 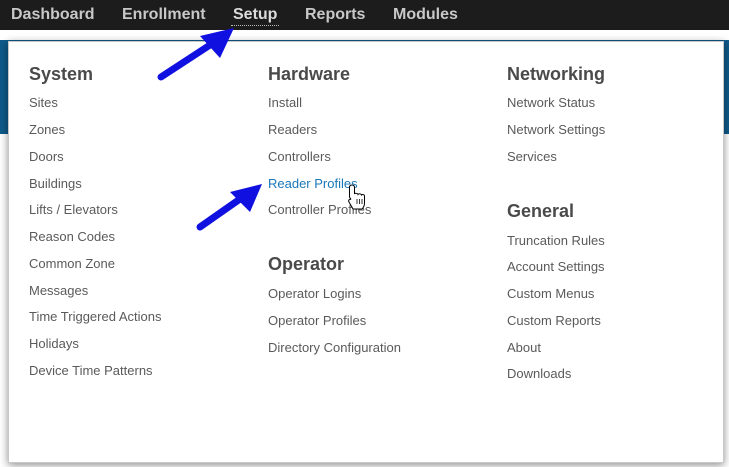 What do you see at coordinates (425, 15) in the screenshot?
I see `nav-modules: Modules` at bounding box center [425, 15].